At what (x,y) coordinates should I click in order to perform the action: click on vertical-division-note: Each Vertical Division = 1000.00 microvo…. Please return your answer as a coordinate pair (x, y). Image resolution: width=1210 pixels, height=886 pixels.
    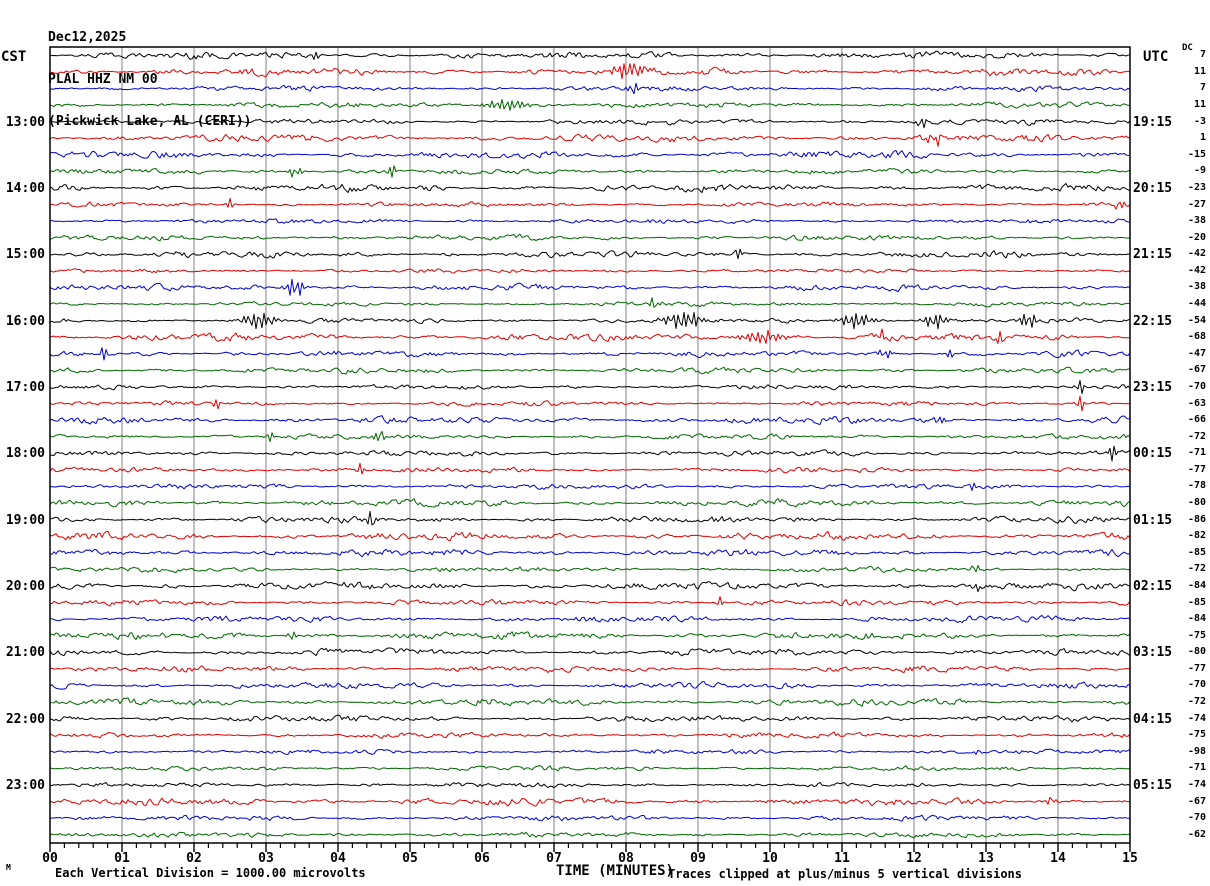
    Looking at the image, I should click on (210, 873).